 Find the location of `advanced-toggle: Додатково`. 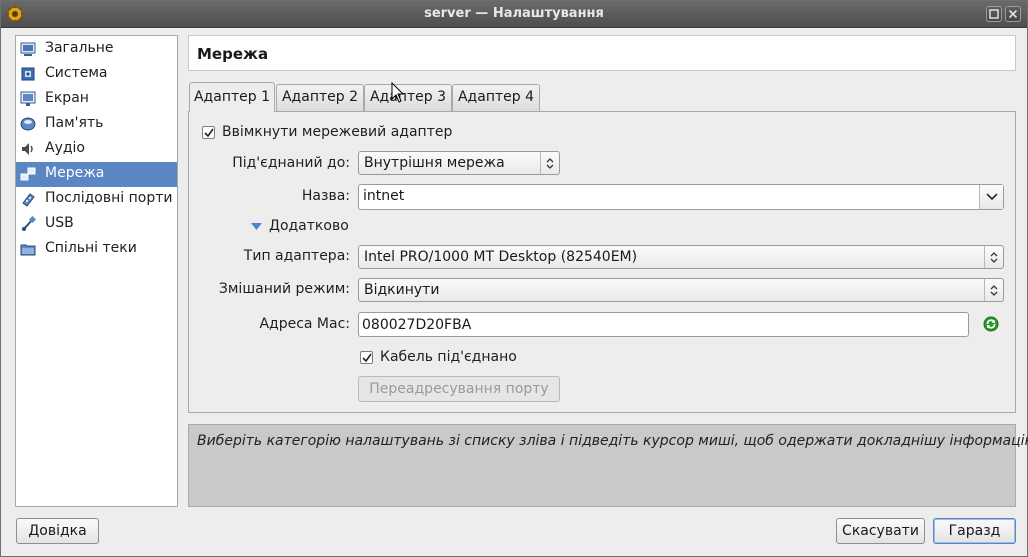

advanced-toggle: Додатково is located at coordinates (309, 226).